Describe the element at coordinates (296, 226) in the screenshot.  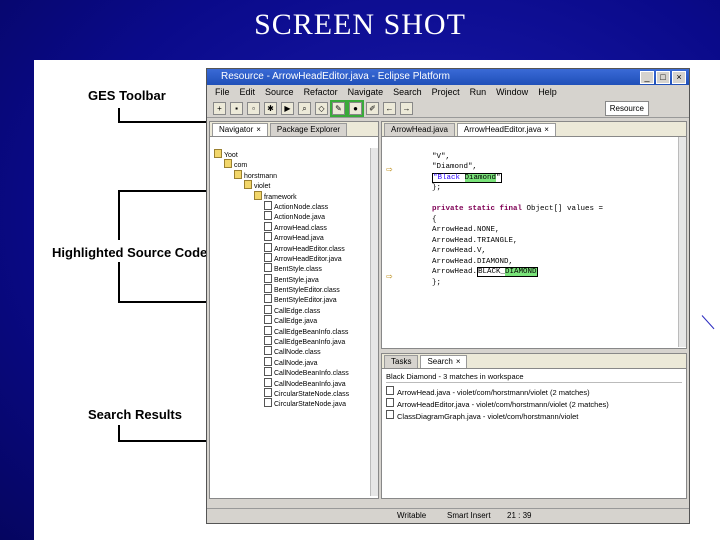
I see `tree-item: ArrowHead.class` at that location.